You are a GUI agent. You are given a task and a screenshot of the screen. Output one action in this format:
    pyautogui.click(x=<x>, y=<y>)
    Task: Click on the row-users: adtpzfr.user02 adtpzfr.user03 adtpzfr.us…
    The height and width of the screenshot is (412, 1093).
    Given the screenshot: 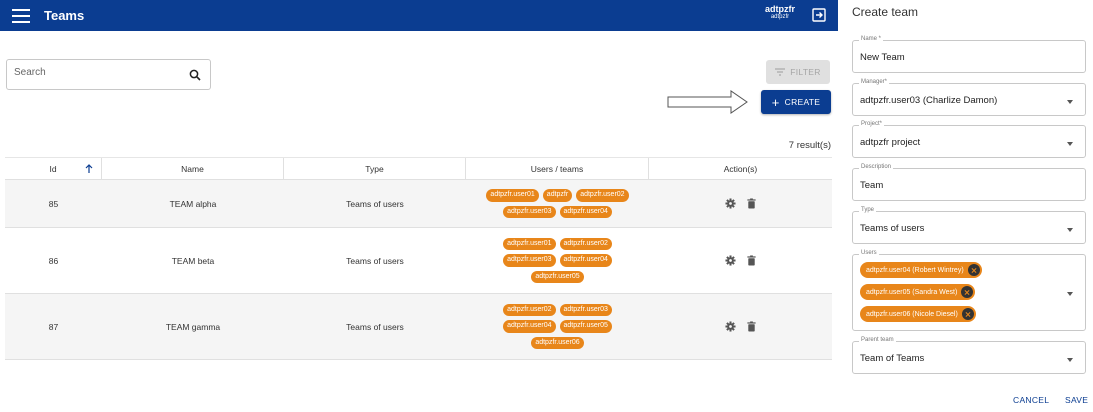 What is the action you would take?
    pyautogui.click(x=557, y=326)
    